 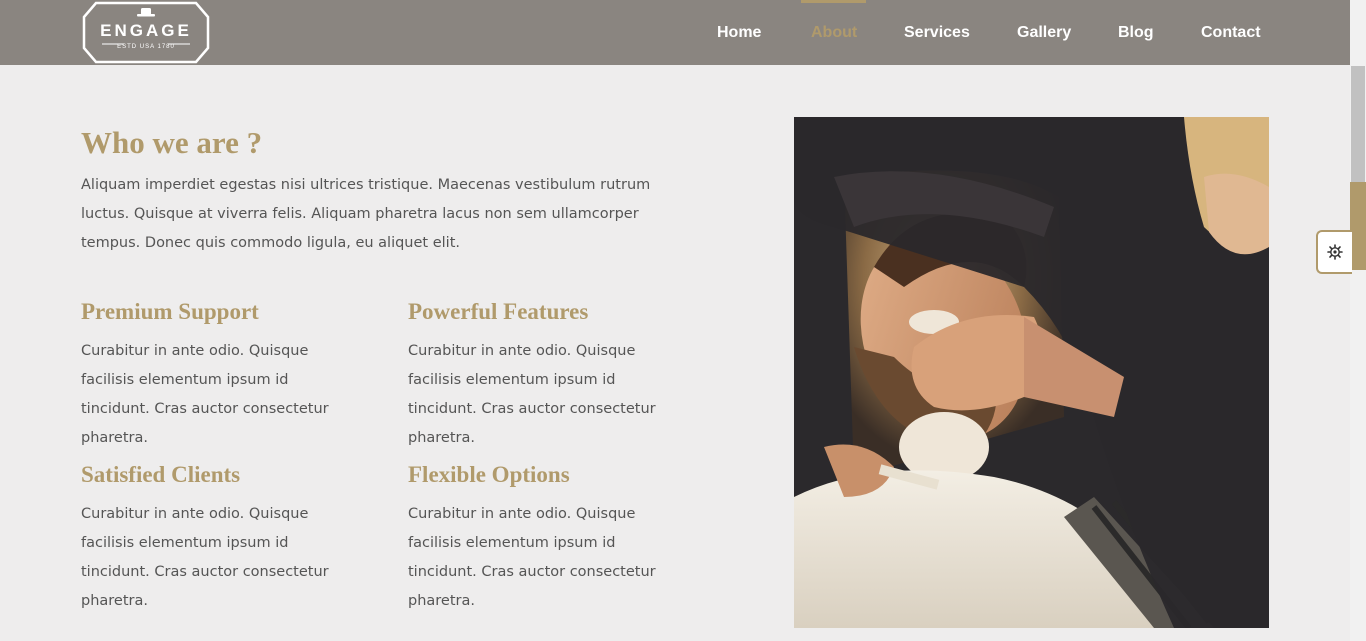 I want to click on gear-icon, so click(x=1335, y=252).